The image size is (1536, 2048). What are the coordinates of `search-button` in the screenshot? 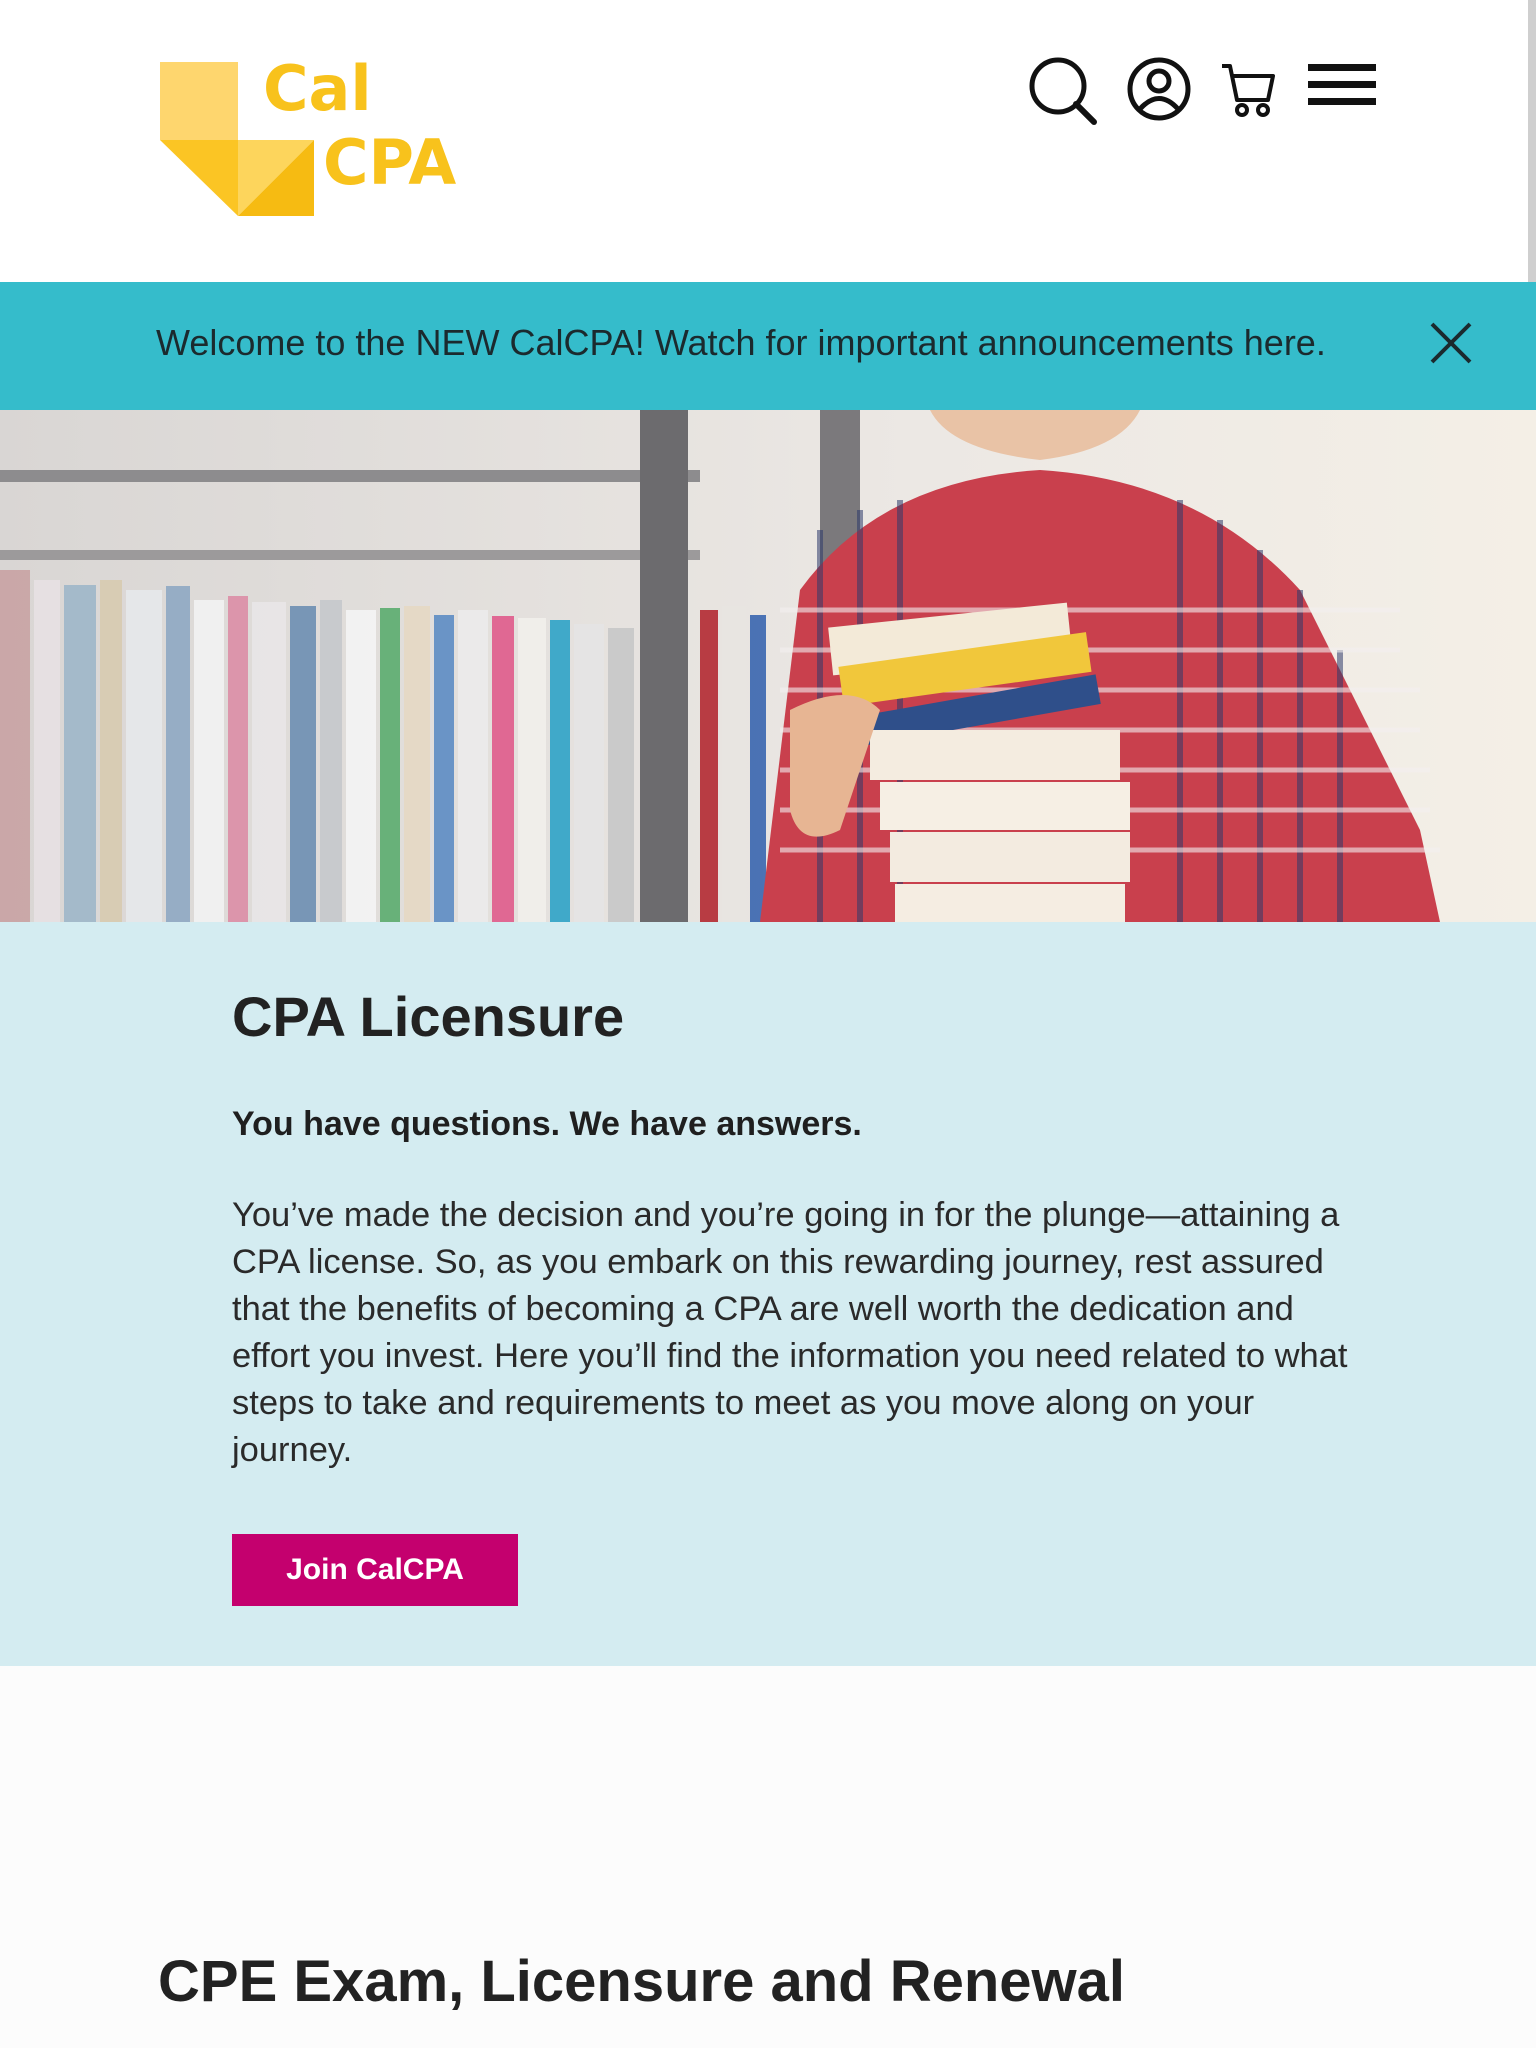 It's located at (1063, 91).